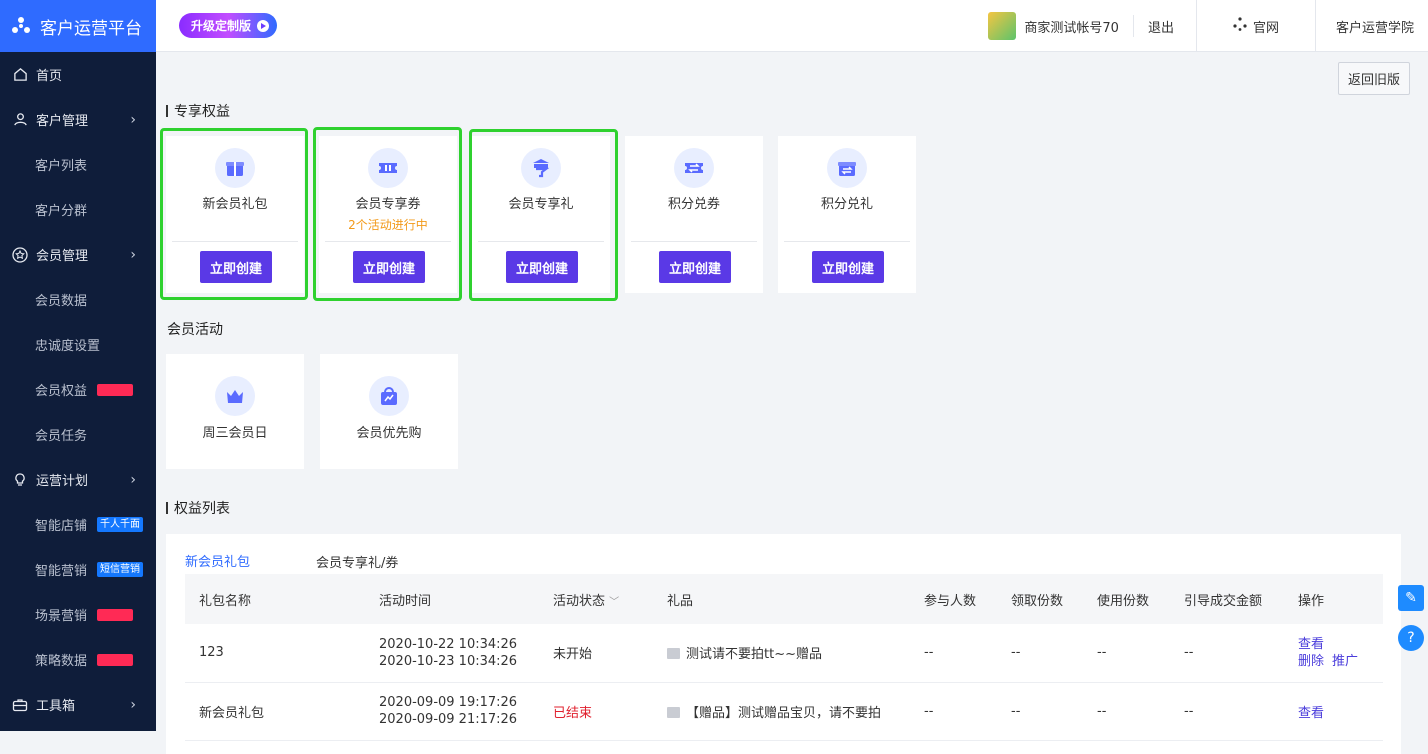  I want to click on table-header: 活动时间, so click(452, 599).